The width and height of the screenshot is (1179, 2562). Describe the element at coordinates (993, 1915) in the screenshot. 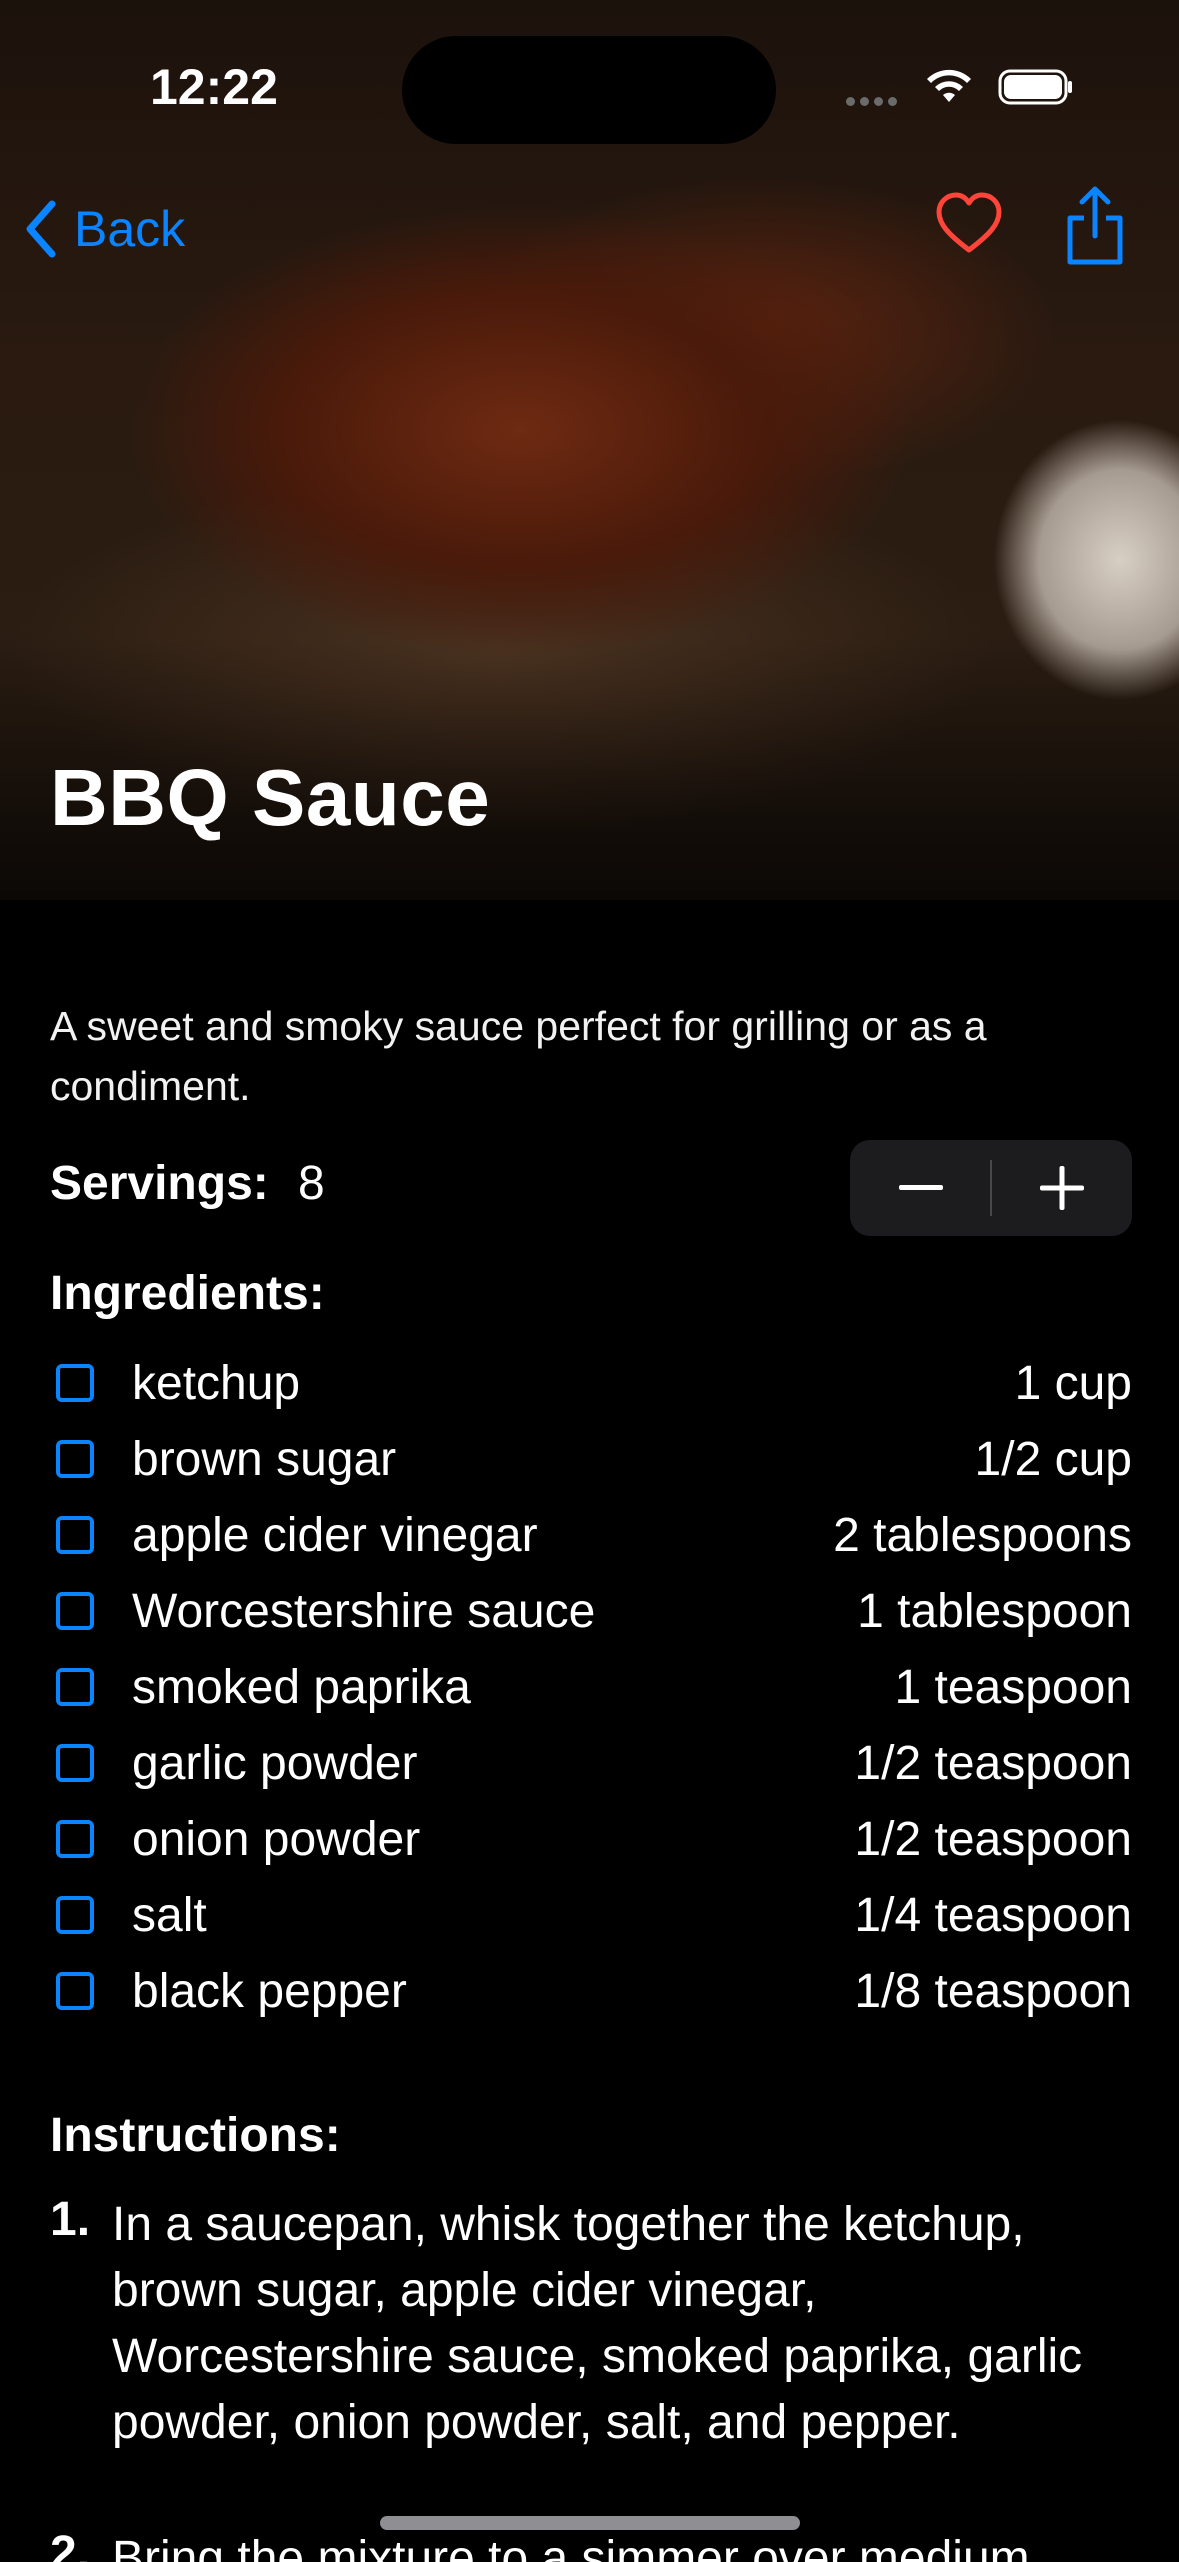

I see `ingredient-quantity: 1/4 teaspoon` at that location.